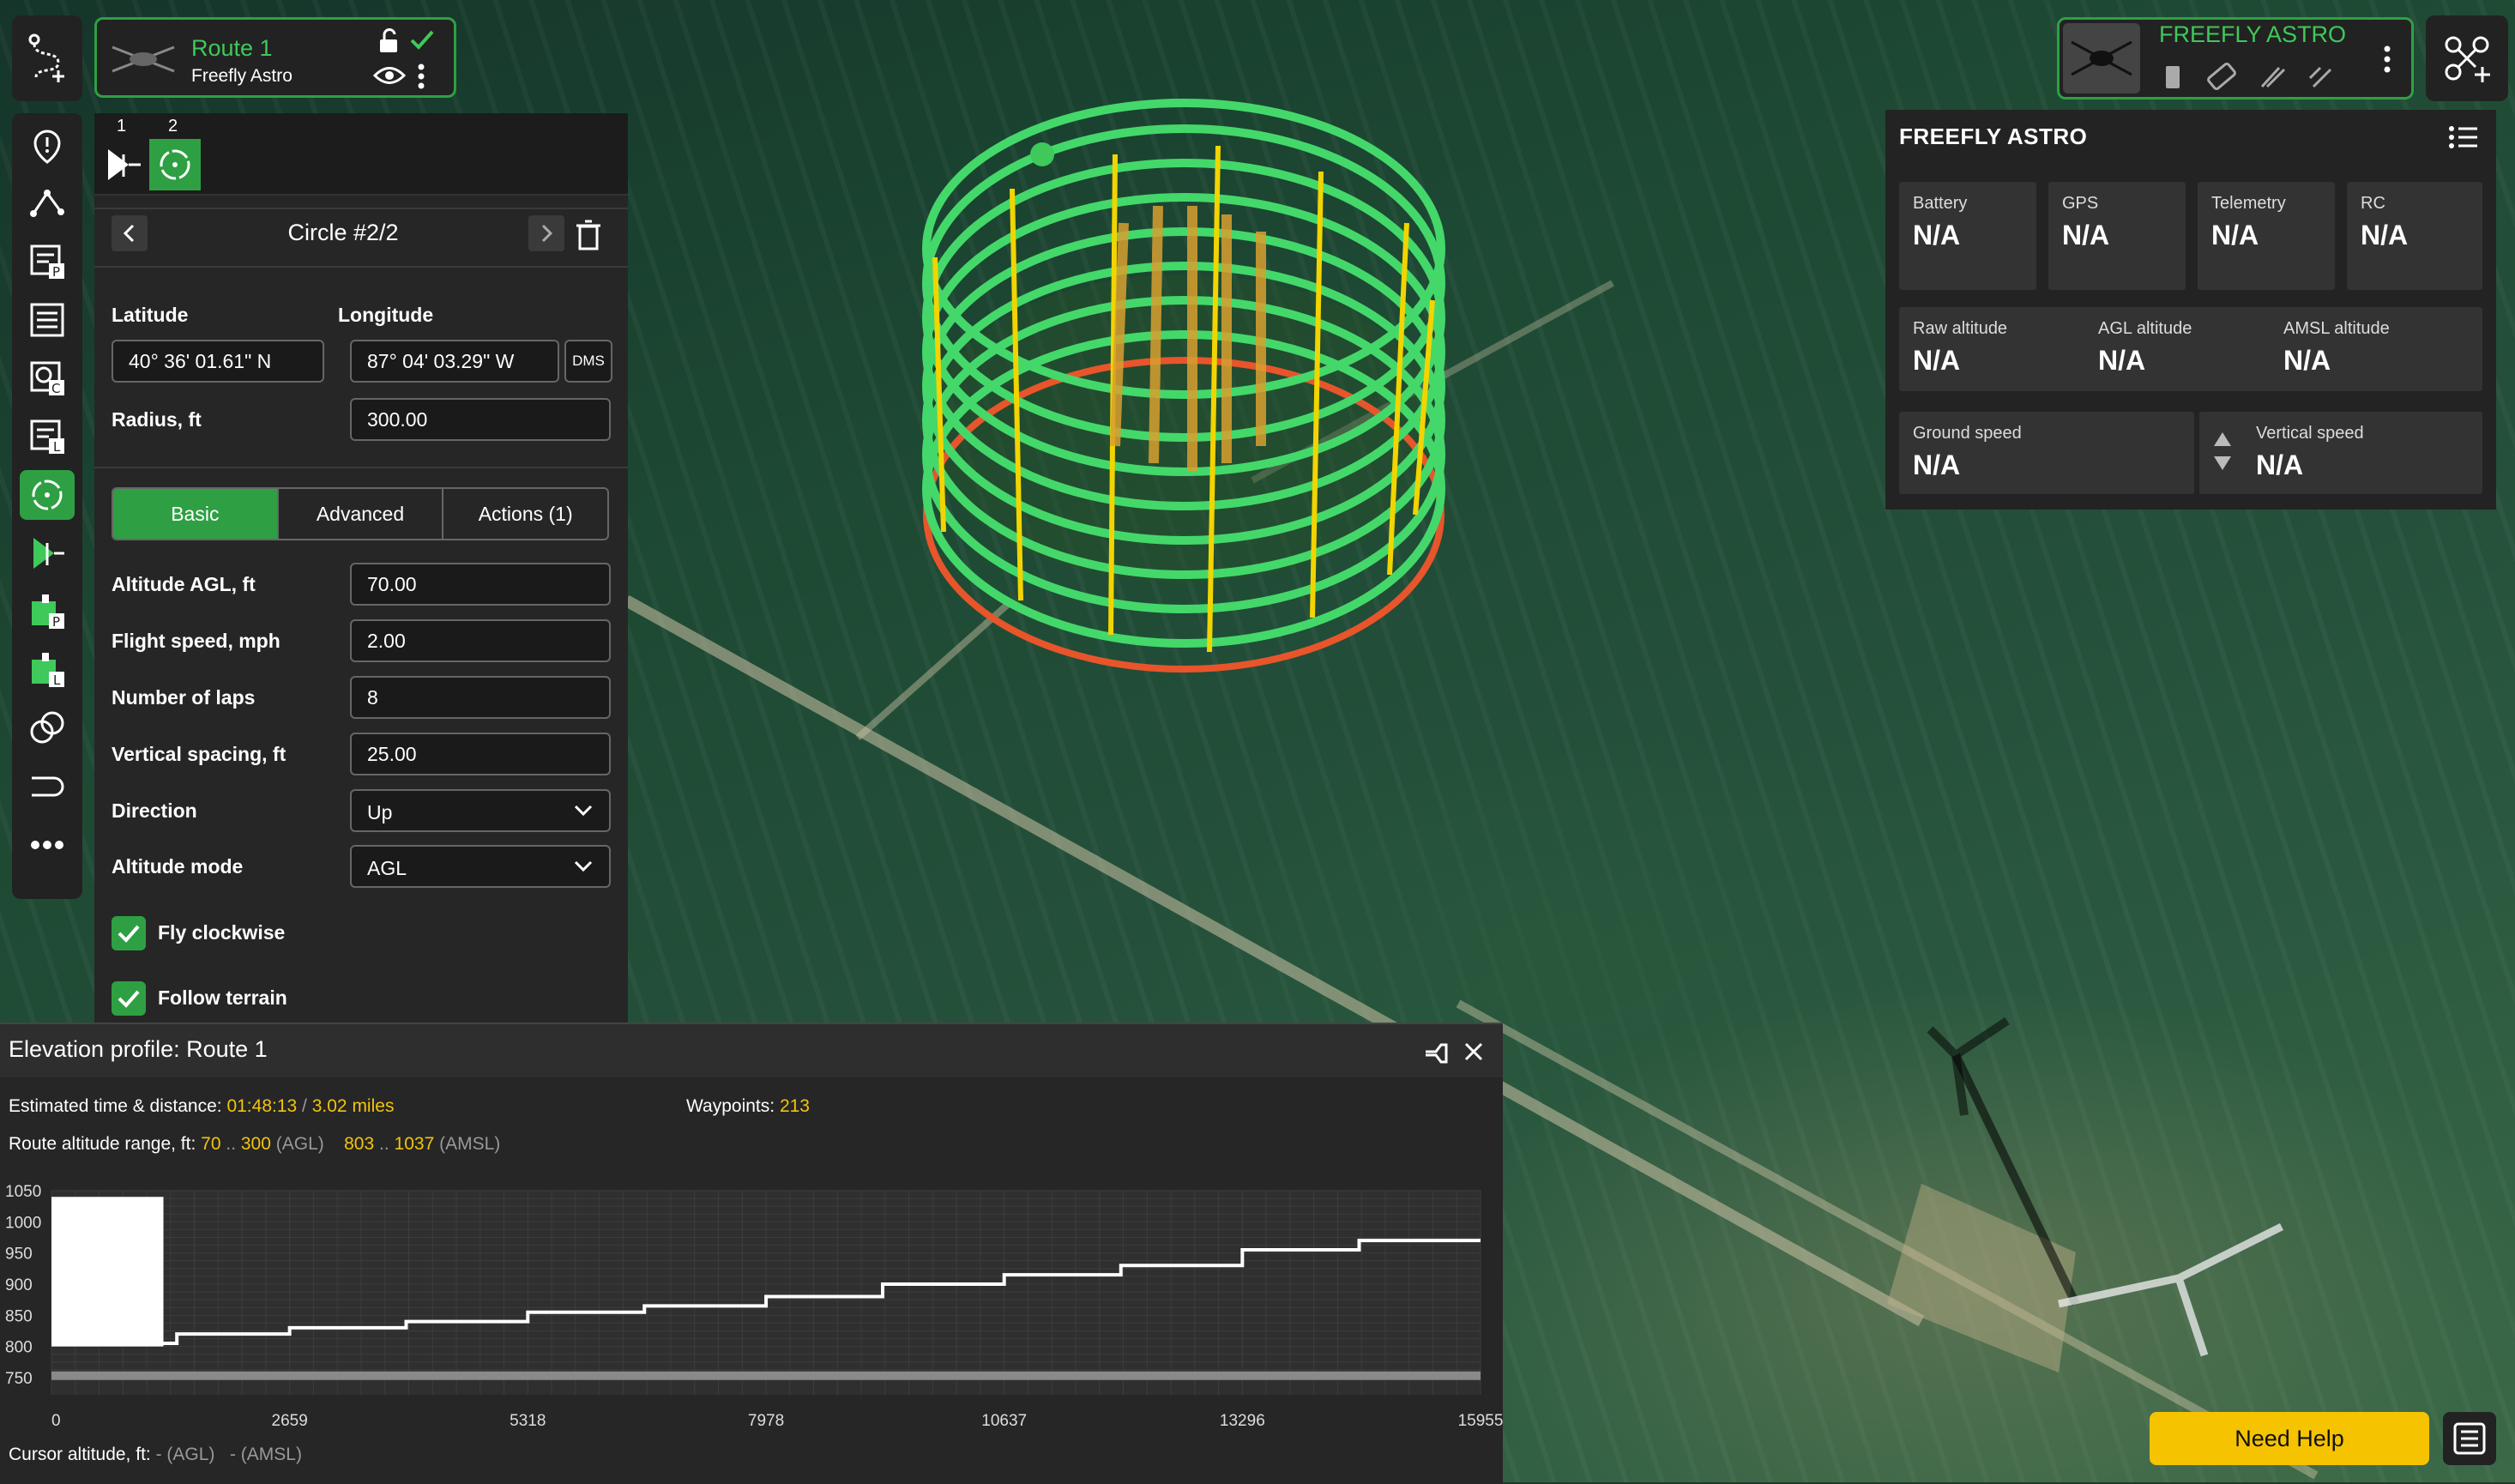  I want to click on segment-1-takeoff, so click(124, 164).